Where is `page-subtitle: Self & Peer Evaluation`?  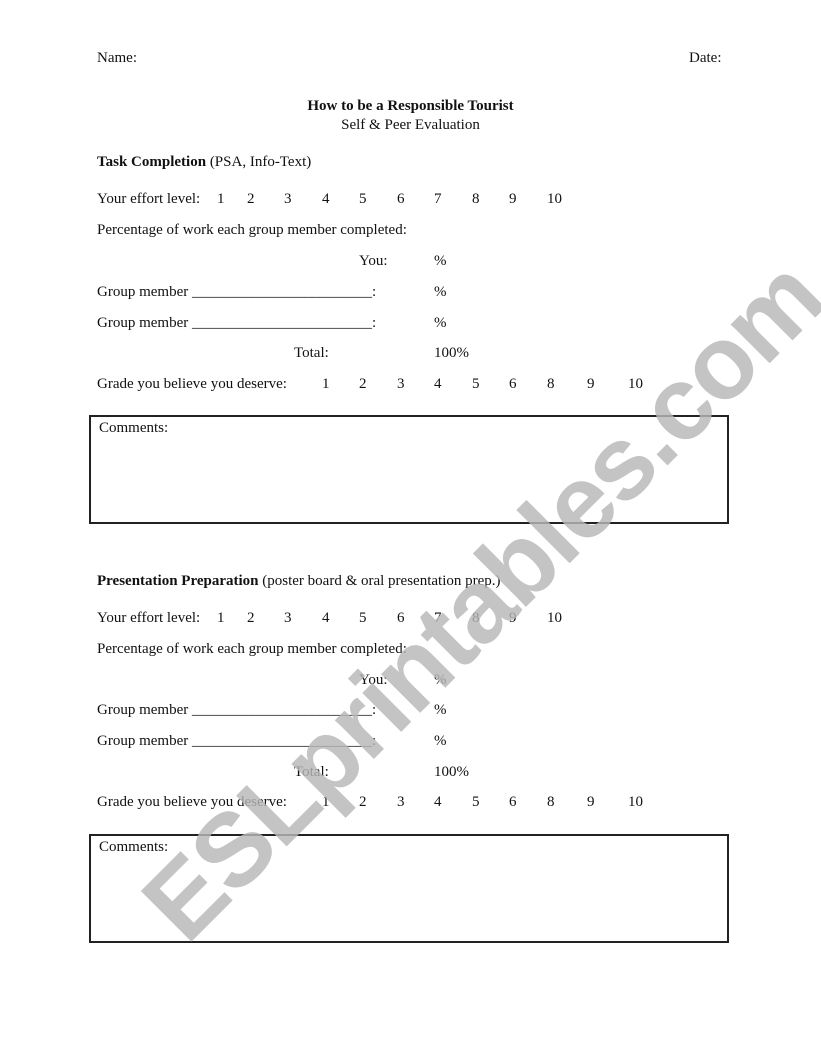 page-subtitle: Self & Peer Evaluation is located at coordinates (410, 125).